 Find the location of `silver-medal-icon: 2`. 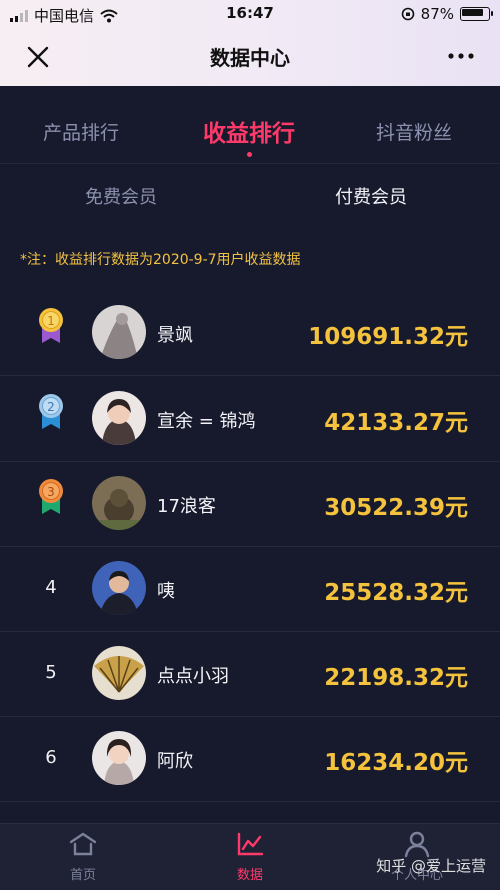

silver-medal-icon: 2 is located at coordinates (51, 411).